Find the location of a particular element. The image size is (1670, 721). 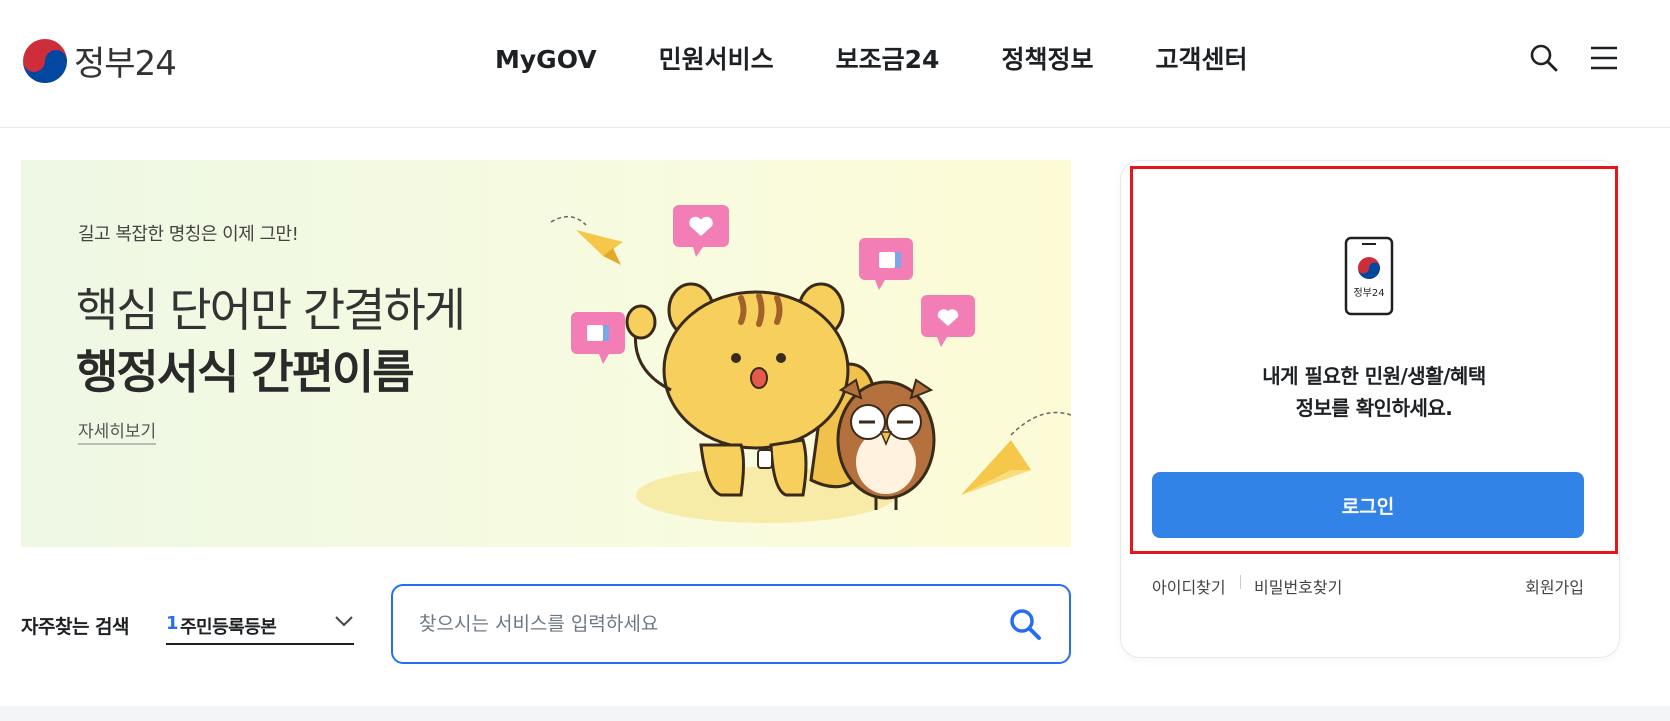

find-id-link: 아이디찾기 is located at coordinates (1189, 586).